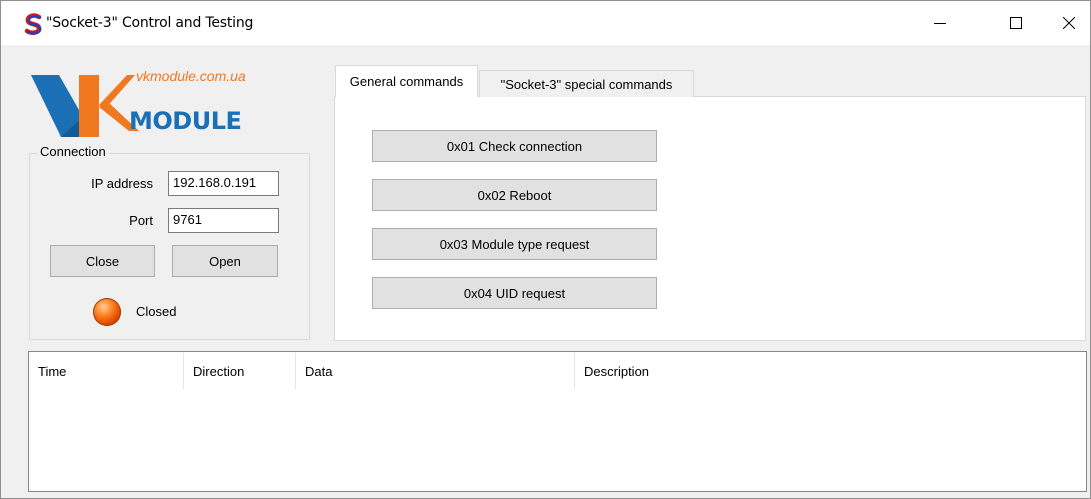 Image resolution: width=1091 pixels, height=499 pixels. I want to click on minimize-icon, so click(940, 23).